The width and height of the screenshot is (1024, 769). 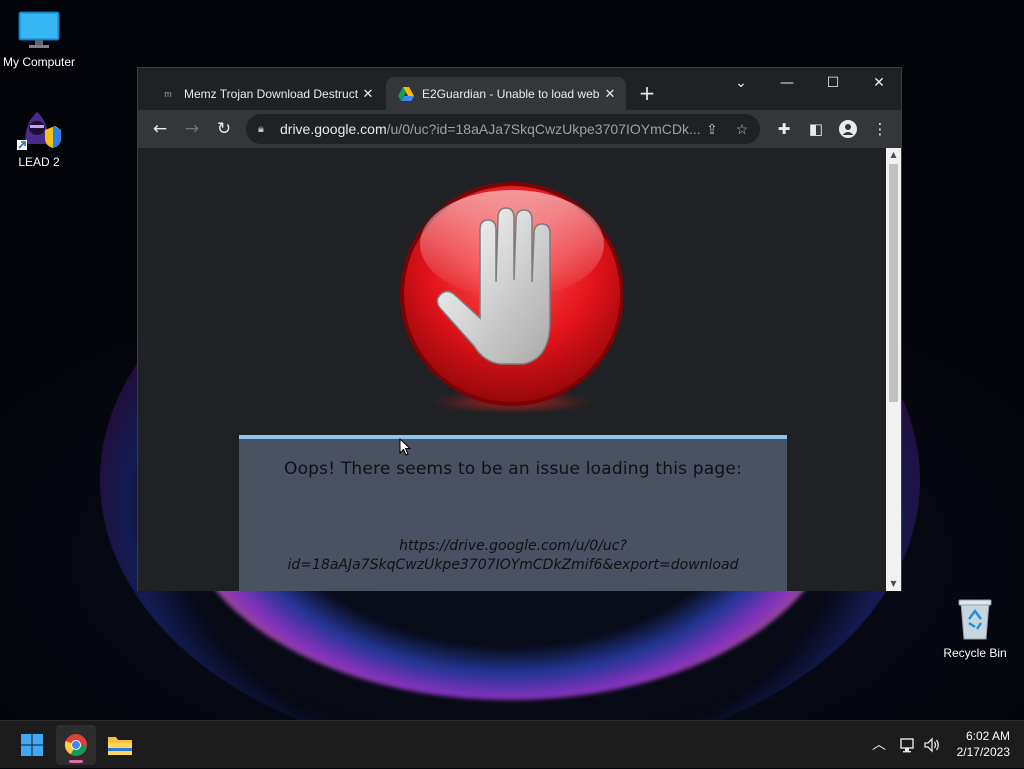 I want to click on extensions-puzzle-icon: ✚, so click(x=784, y=129).